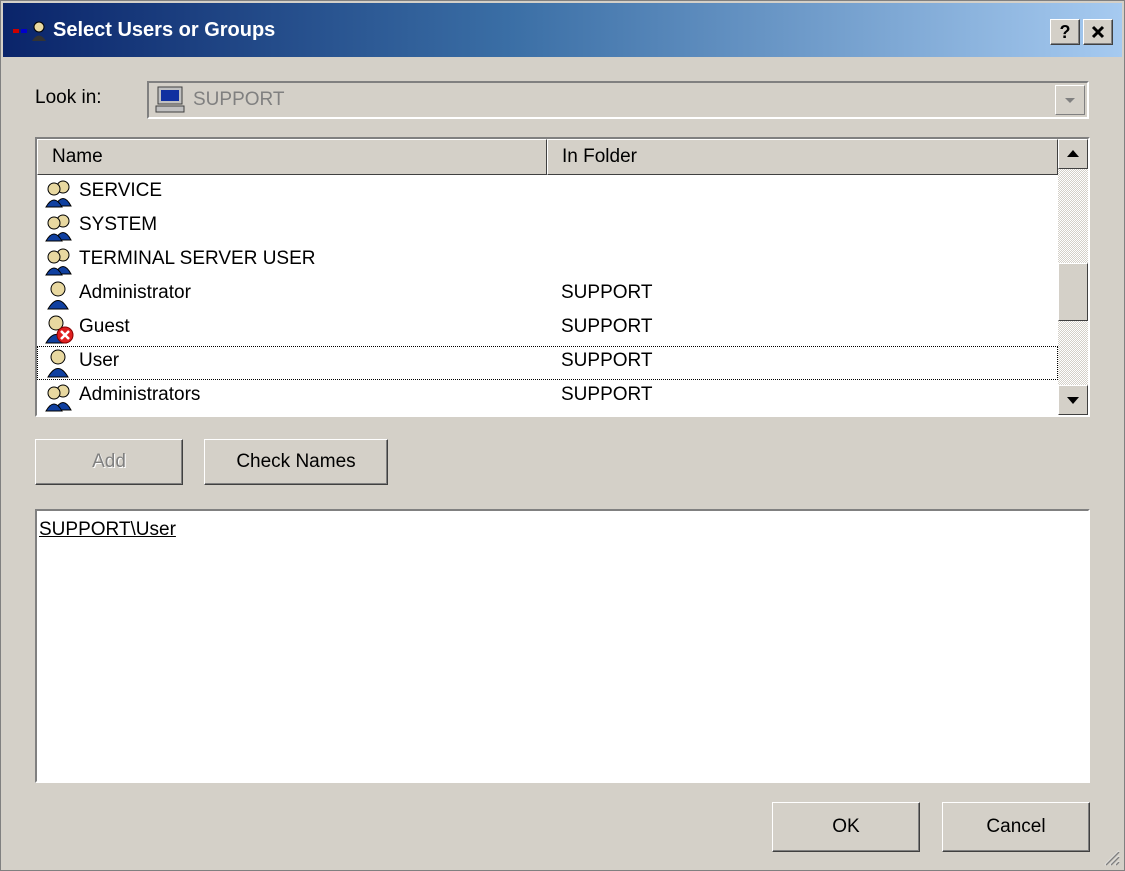  Describe the element at coordinates (68, 97) in the screenshot. I see `look-in-label: Look in:` at that location.